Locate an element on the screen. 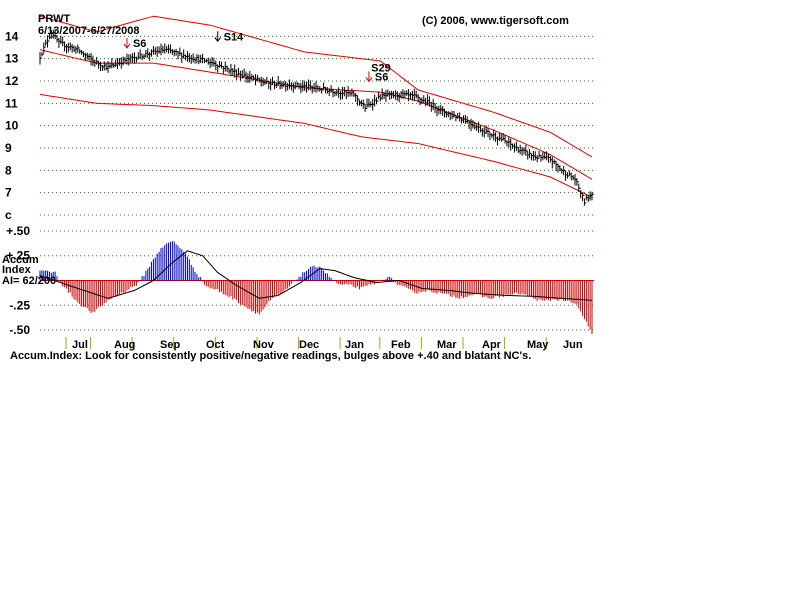  chart-ticker: PRWT is located at coordinates (54, 19).